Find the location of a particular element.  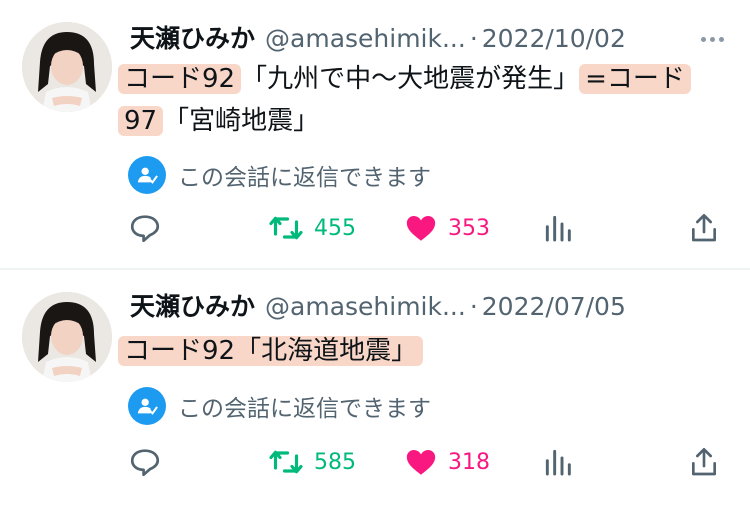

tweet-text: コード92 「九州で中〜大地震が発生」 =コード 97 「宮崎地震」 is located at coordinates (428, 100).